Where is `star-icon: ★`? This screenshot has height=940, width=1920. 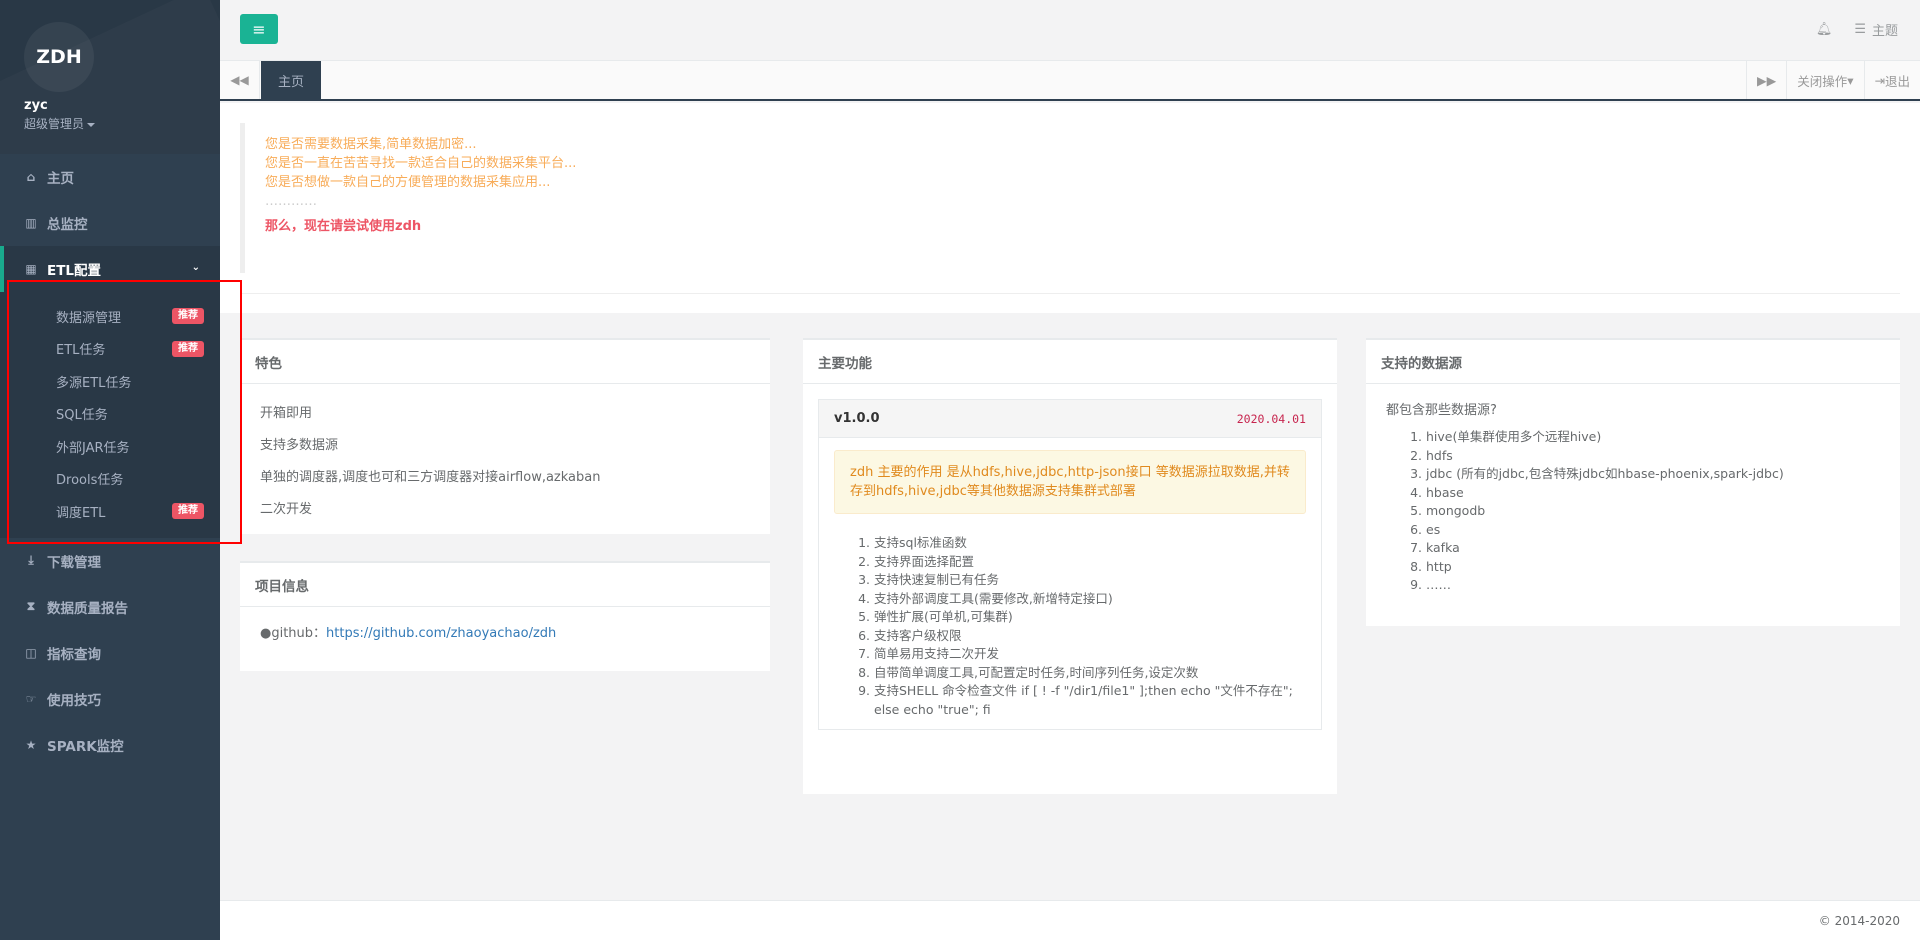 star-icon: ★ is located at coordinates (31, 744).